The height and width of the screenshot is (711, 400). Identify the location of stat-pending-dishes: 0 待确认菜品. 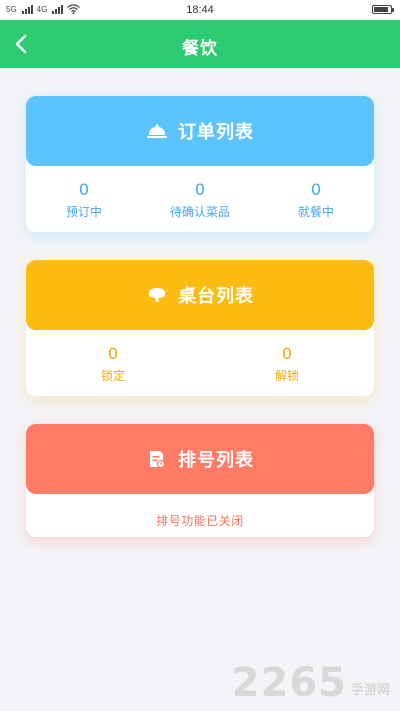
(200, 206).